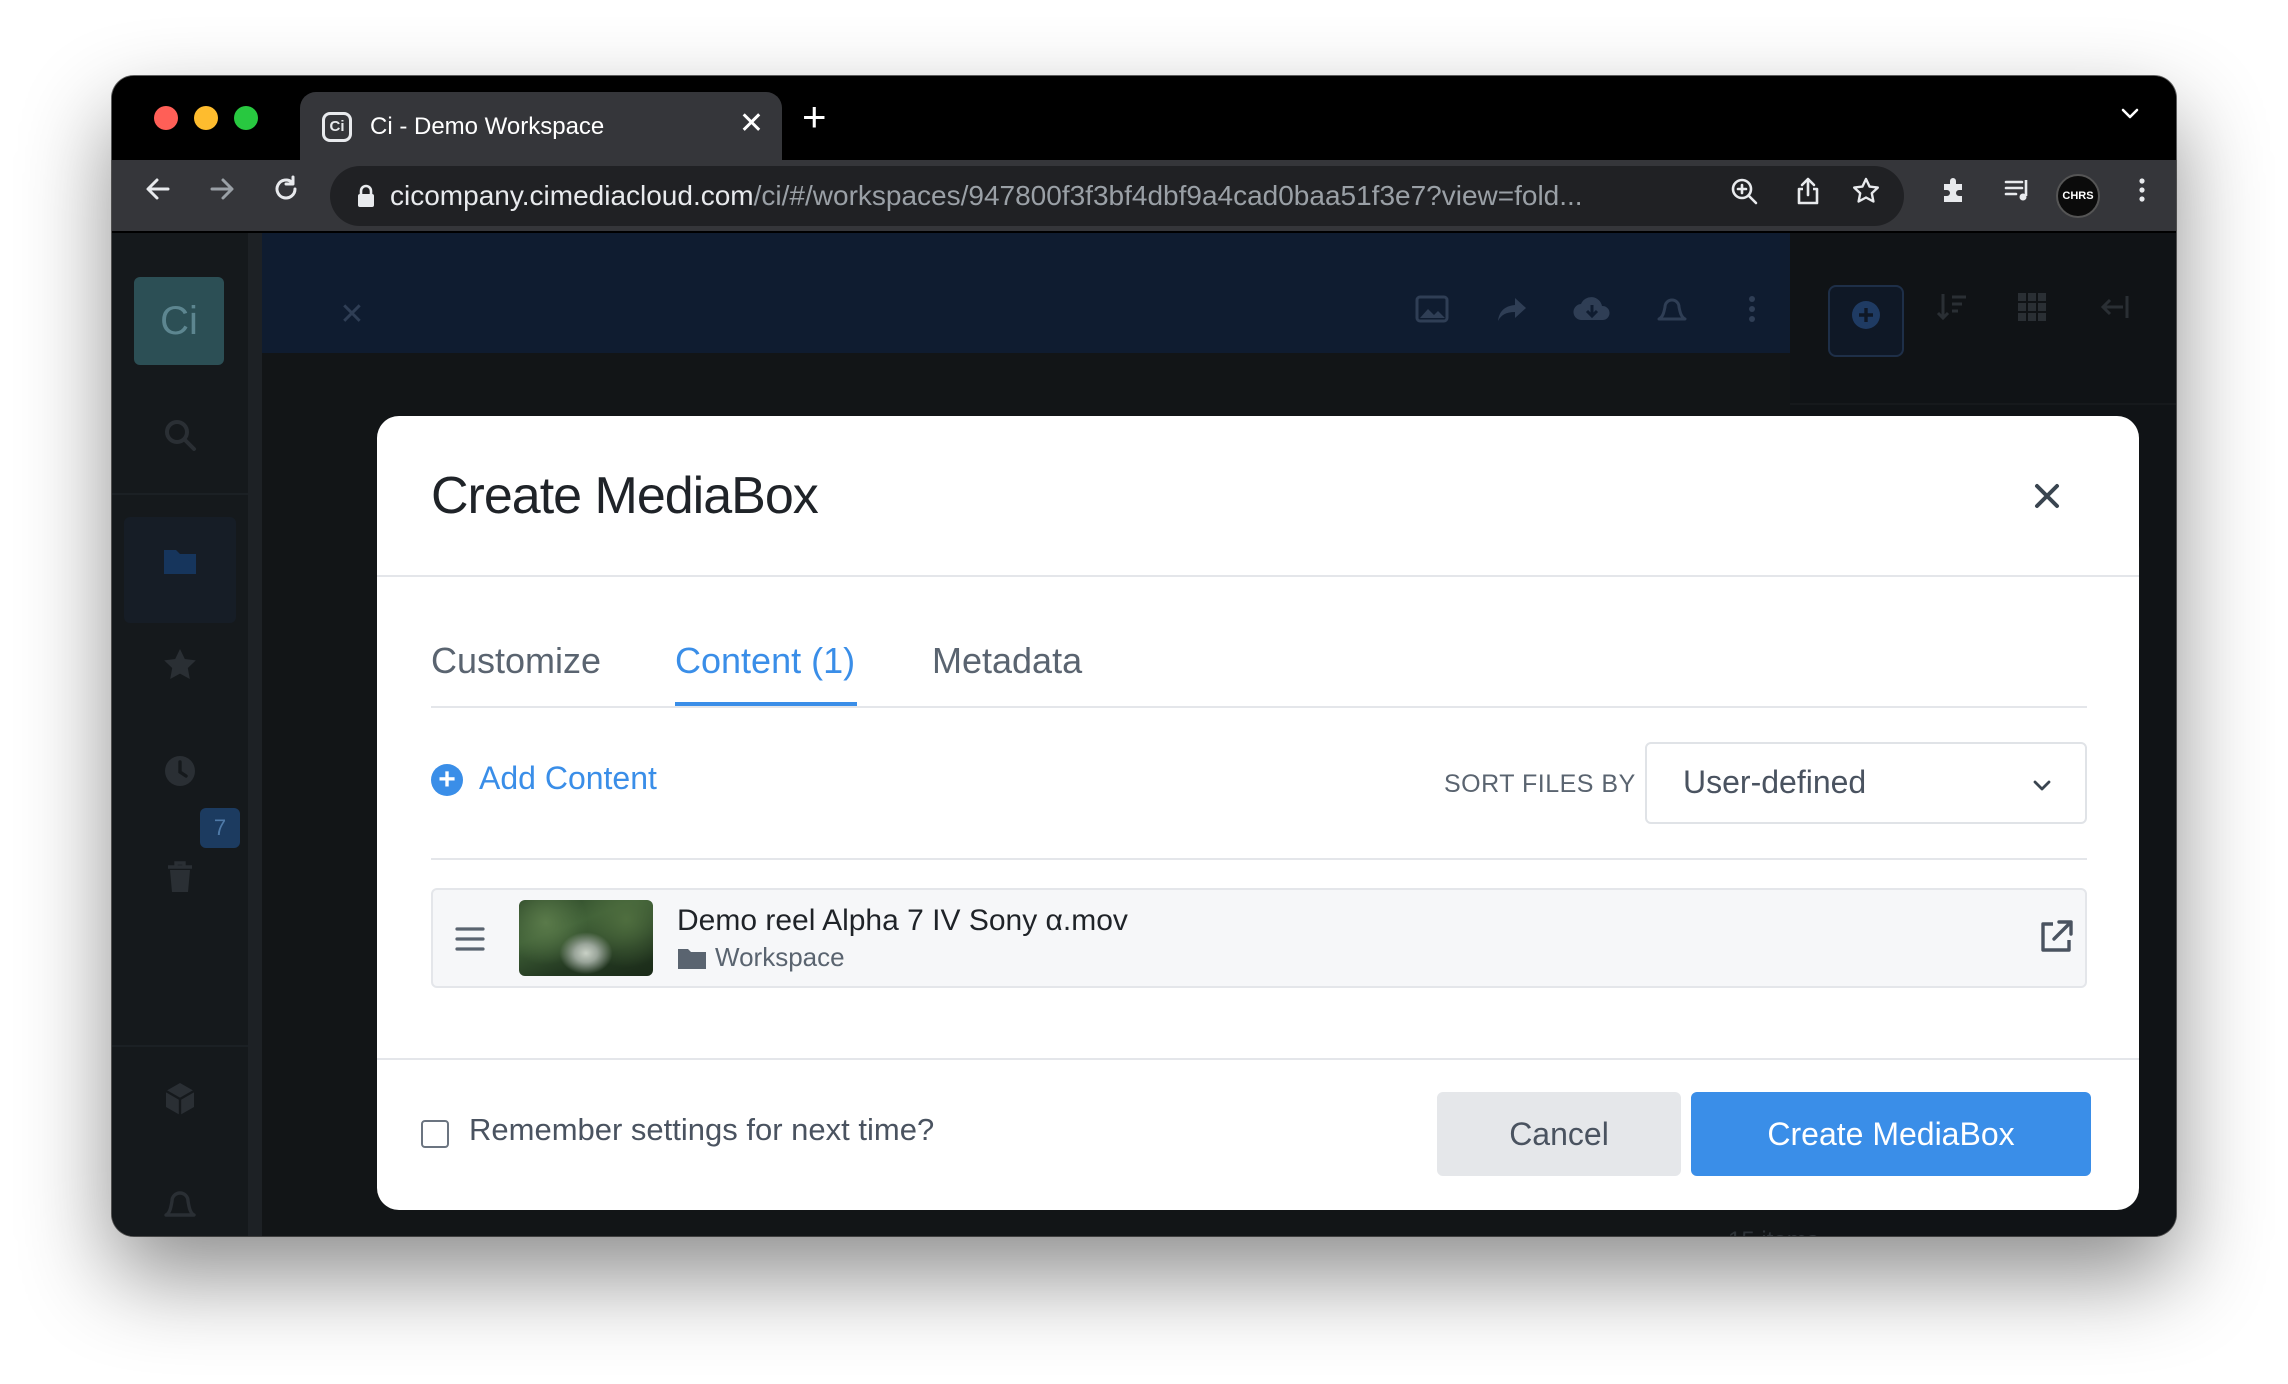 The image size is (2288, 1384). I want to click on maximize-window-button, so click(246, 118).